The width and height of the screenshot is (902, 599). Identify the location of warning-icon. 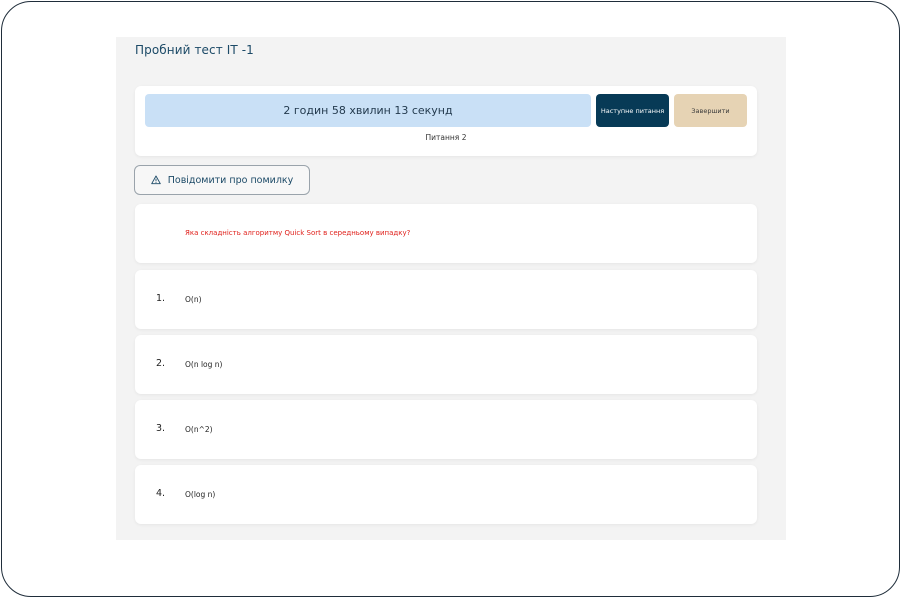
(155, 180).